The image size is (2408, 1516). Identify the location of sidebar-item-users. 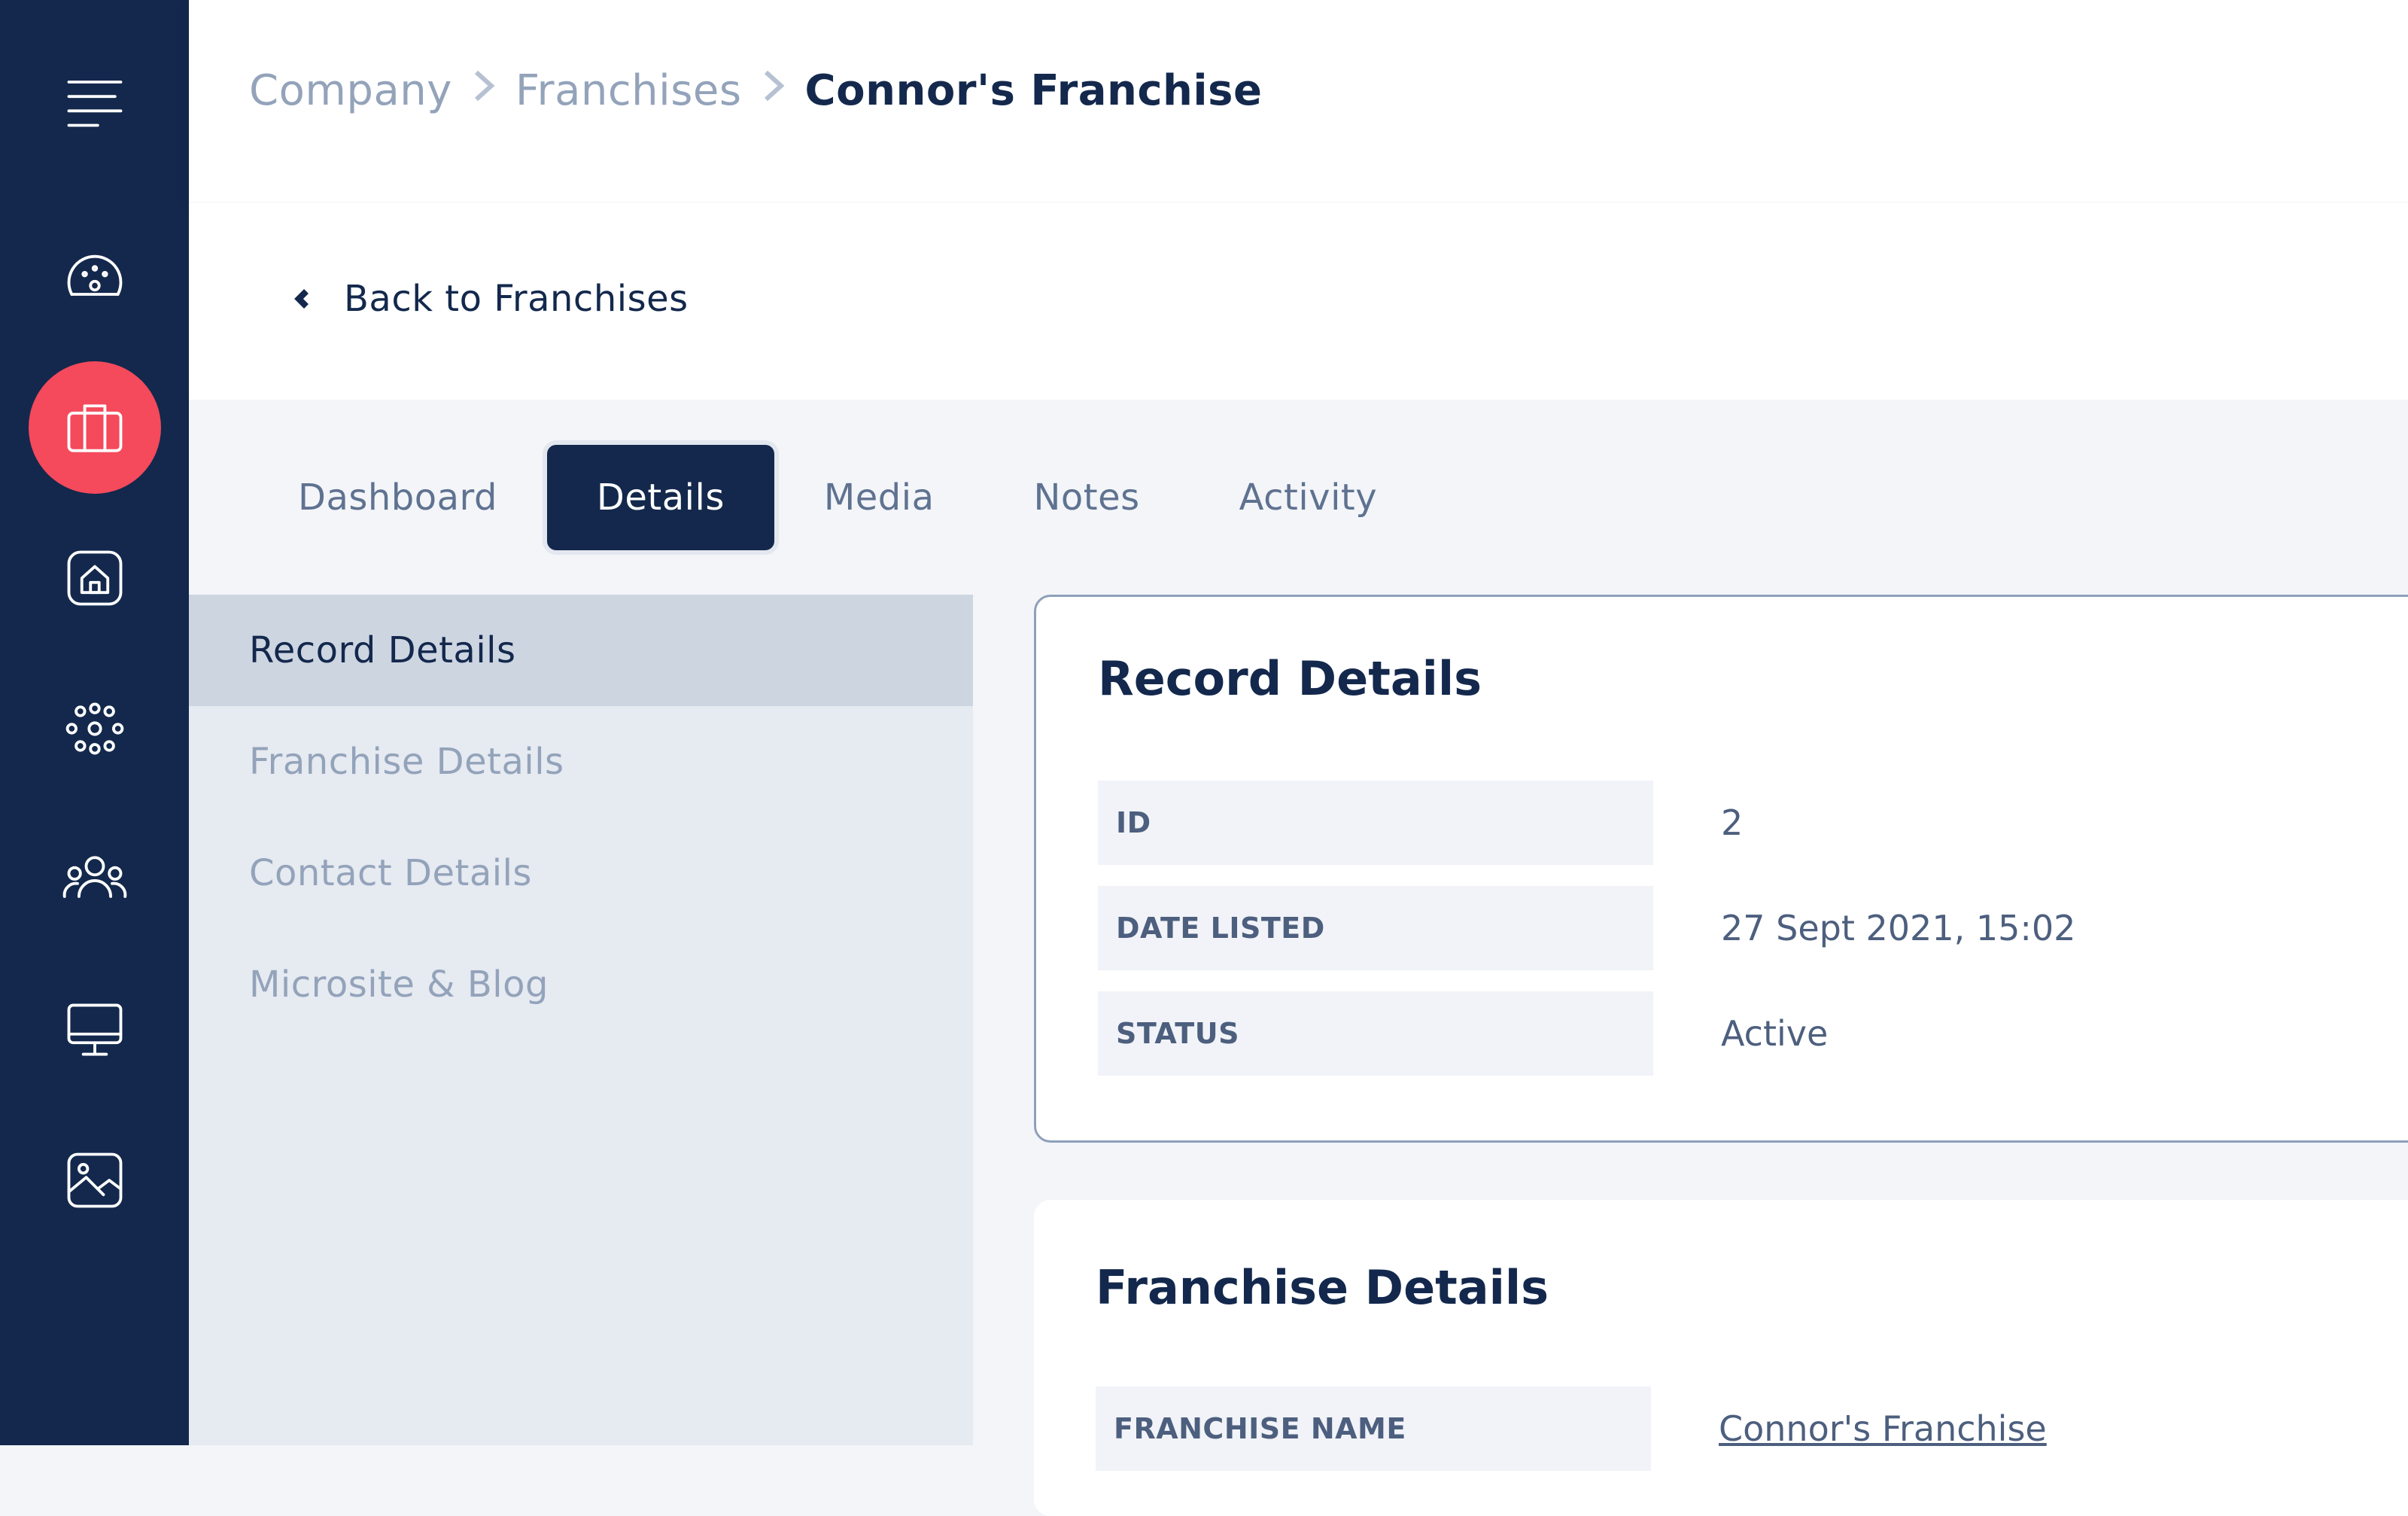
(94, 879).